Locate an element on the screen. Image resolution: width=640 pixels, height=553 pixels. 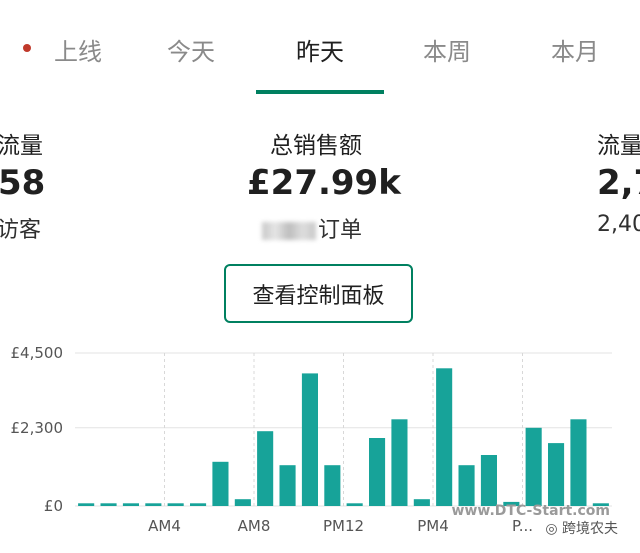
active-tab-indicator is located at coordinates (320, 92).